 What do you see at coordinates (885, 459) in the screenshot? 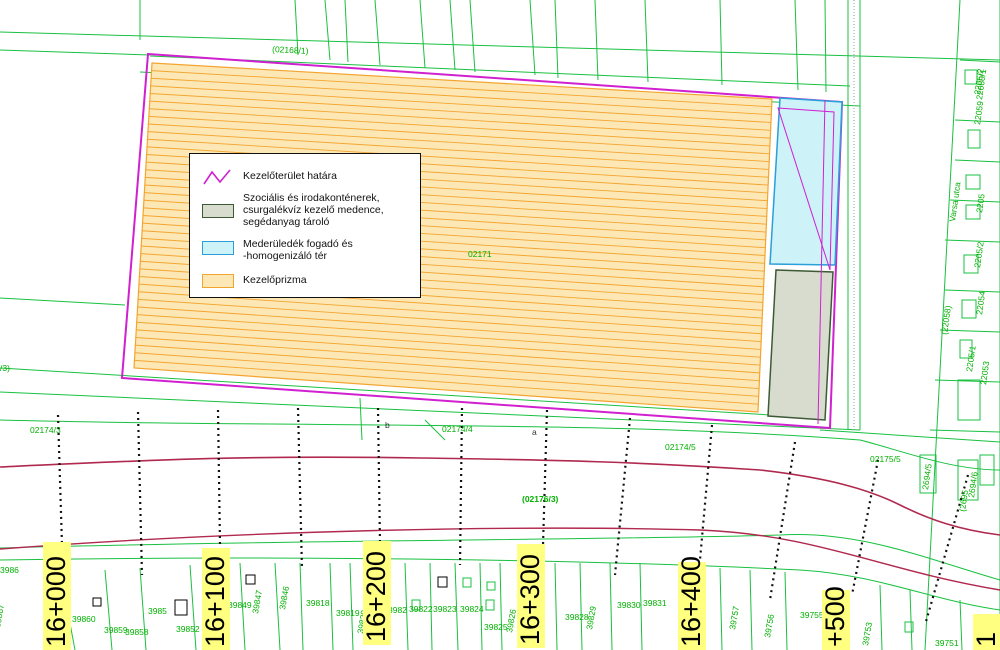
I see `parcel-label: 02175/5` at bounding box center [885, 459].